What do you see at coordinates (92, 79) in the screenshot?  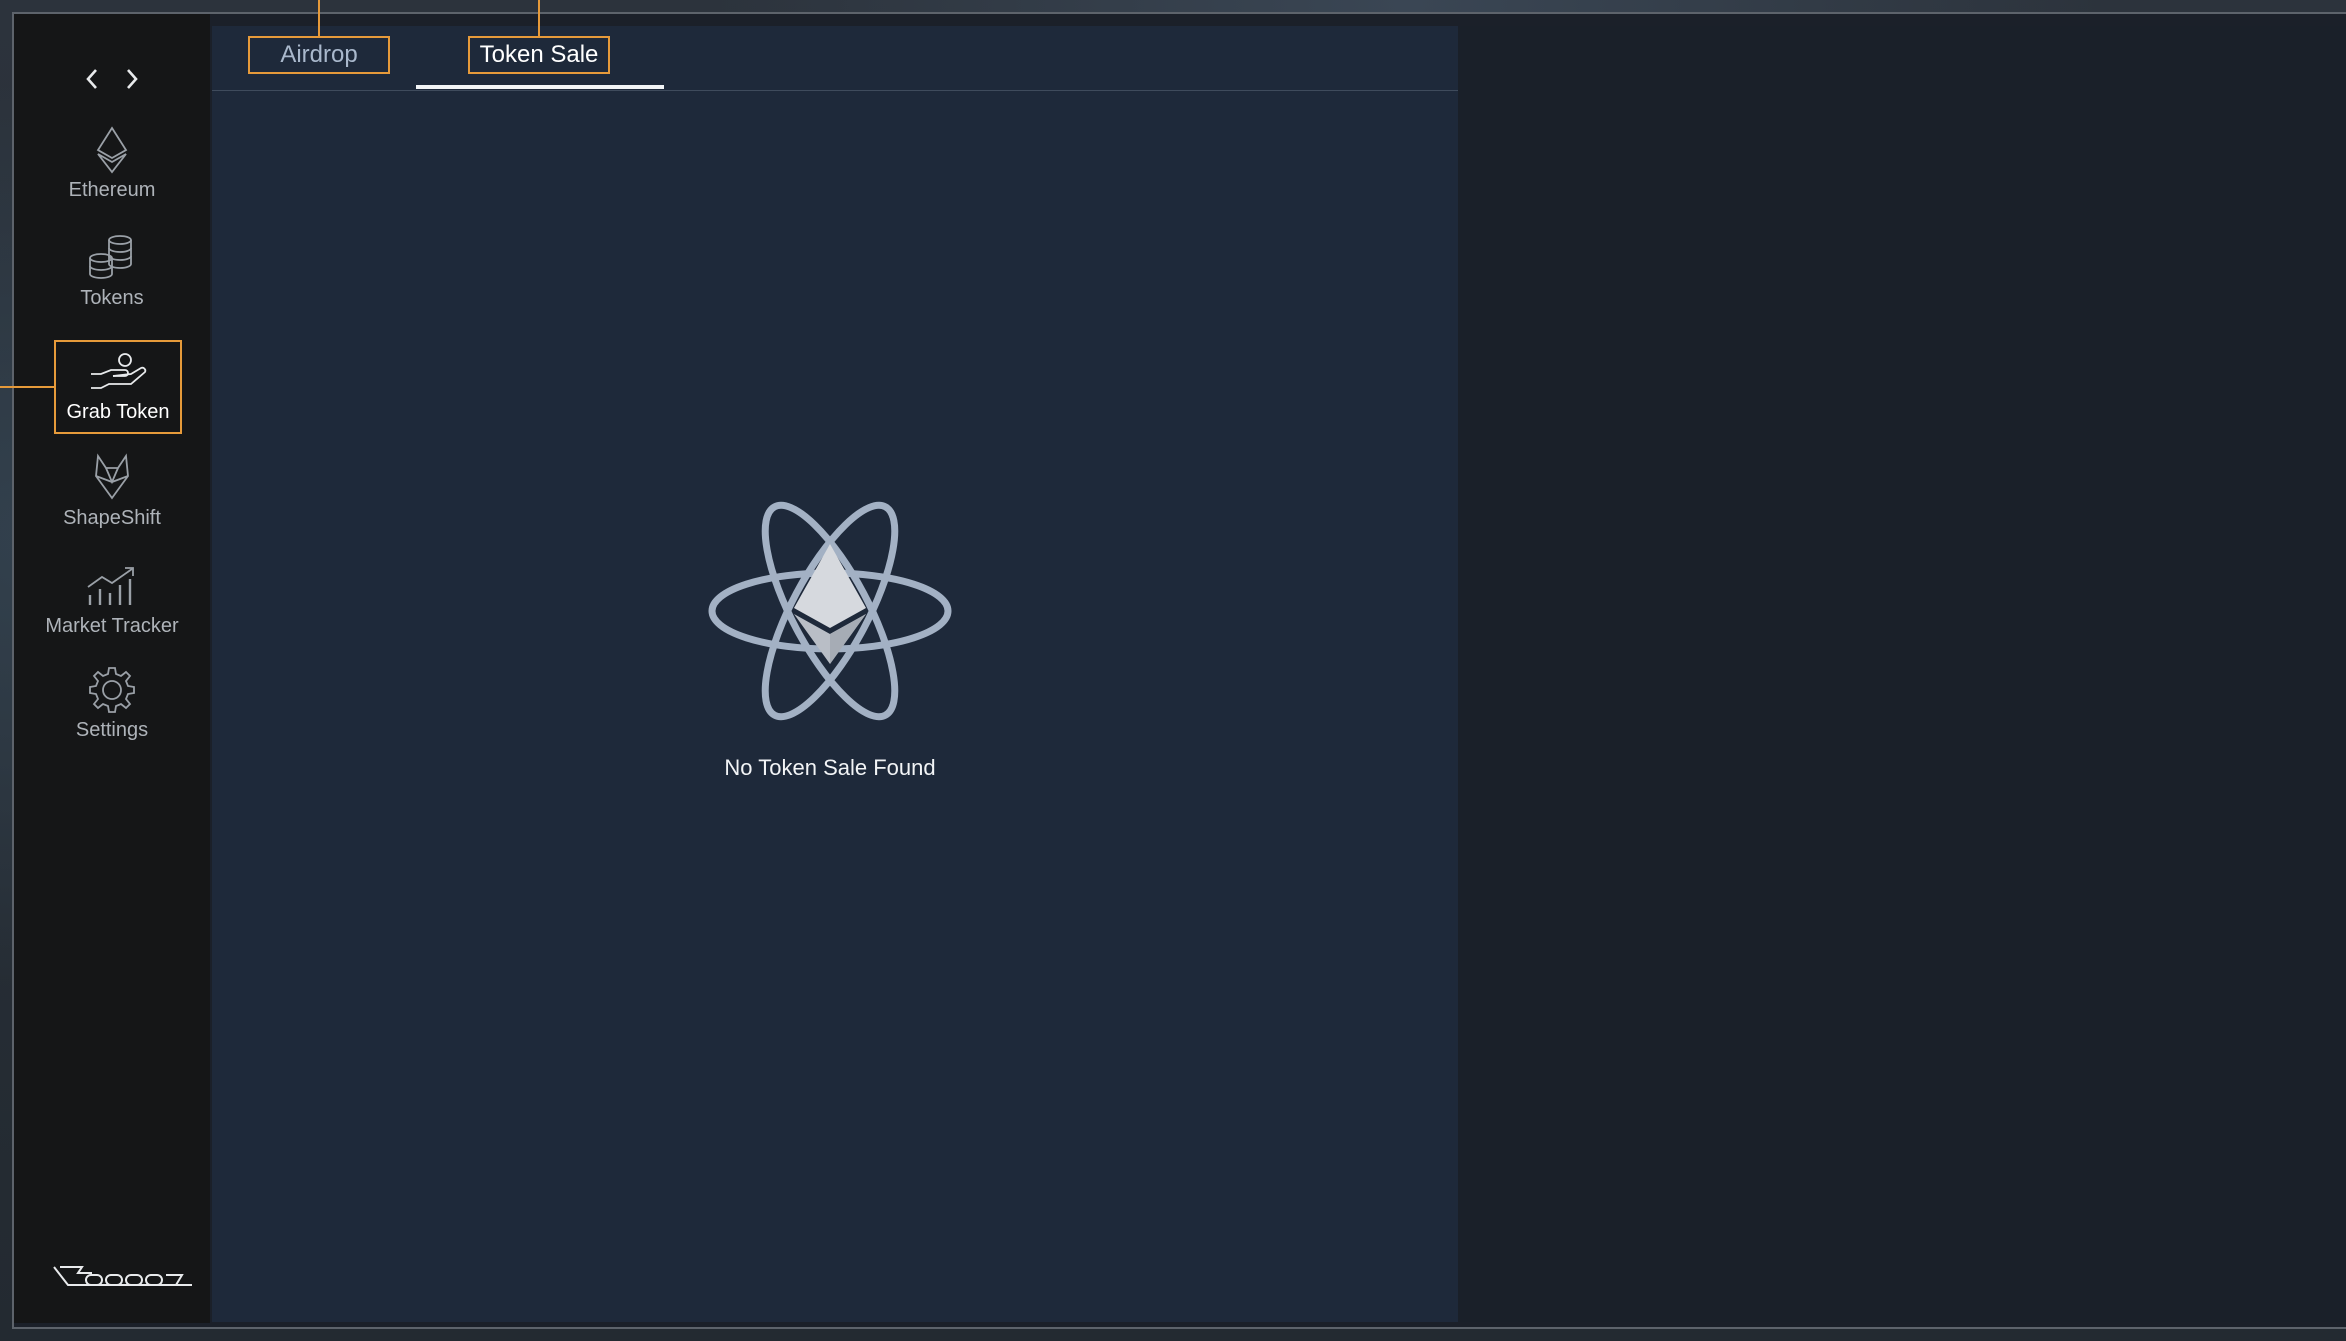 I see `chevron-left-icon` at bounding box center [92, 79].